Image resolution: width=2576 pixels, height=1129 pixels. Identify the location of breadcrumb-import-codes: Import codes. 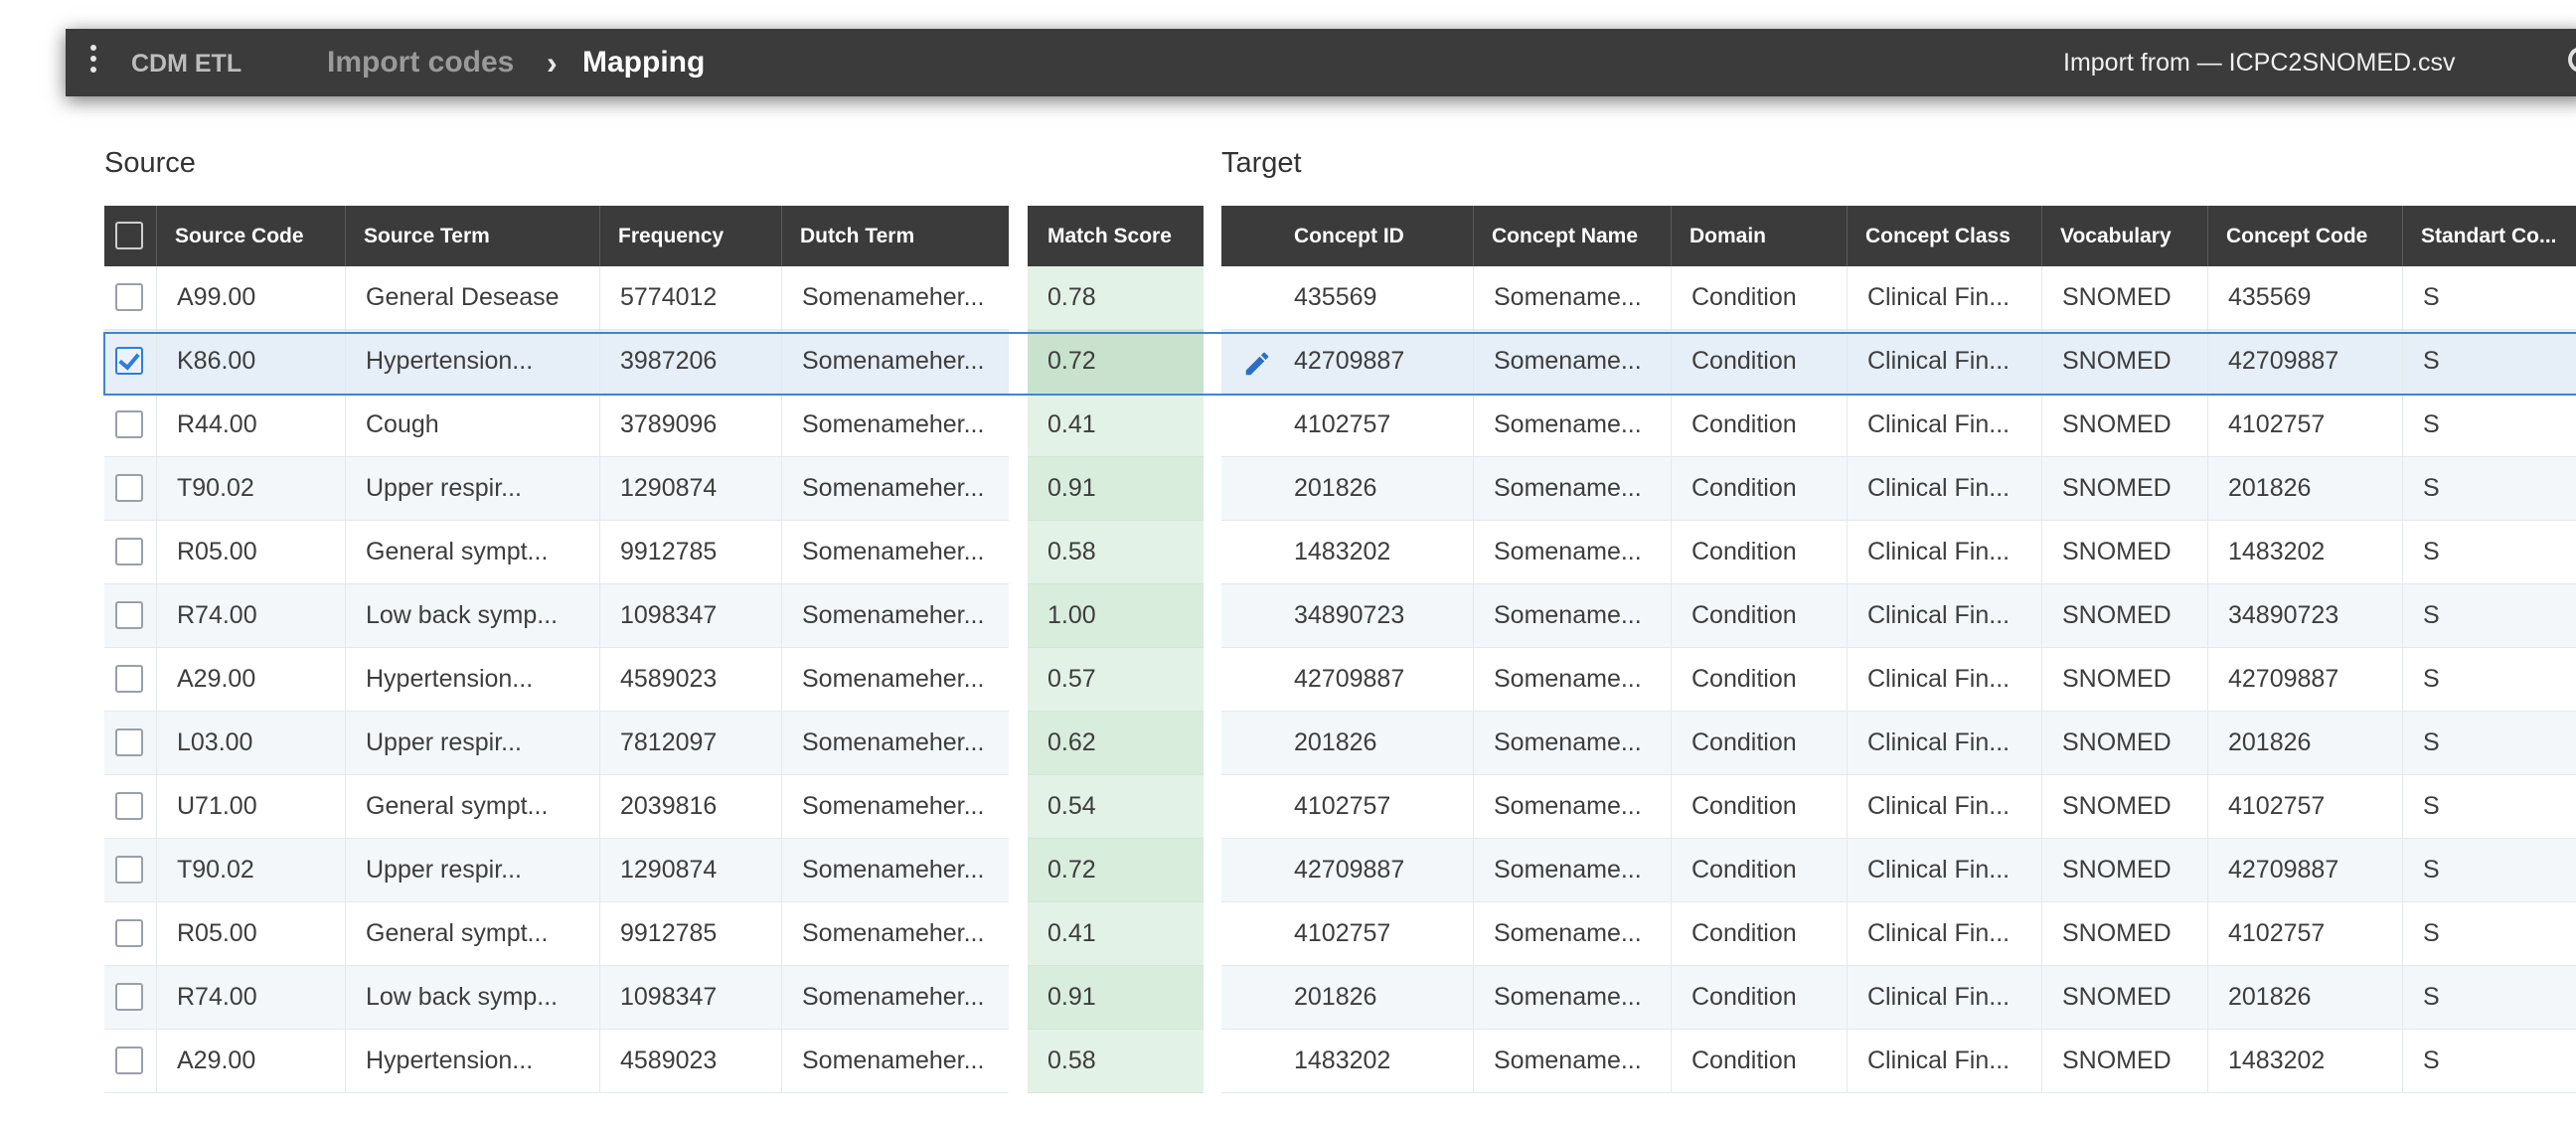
(420, 63).